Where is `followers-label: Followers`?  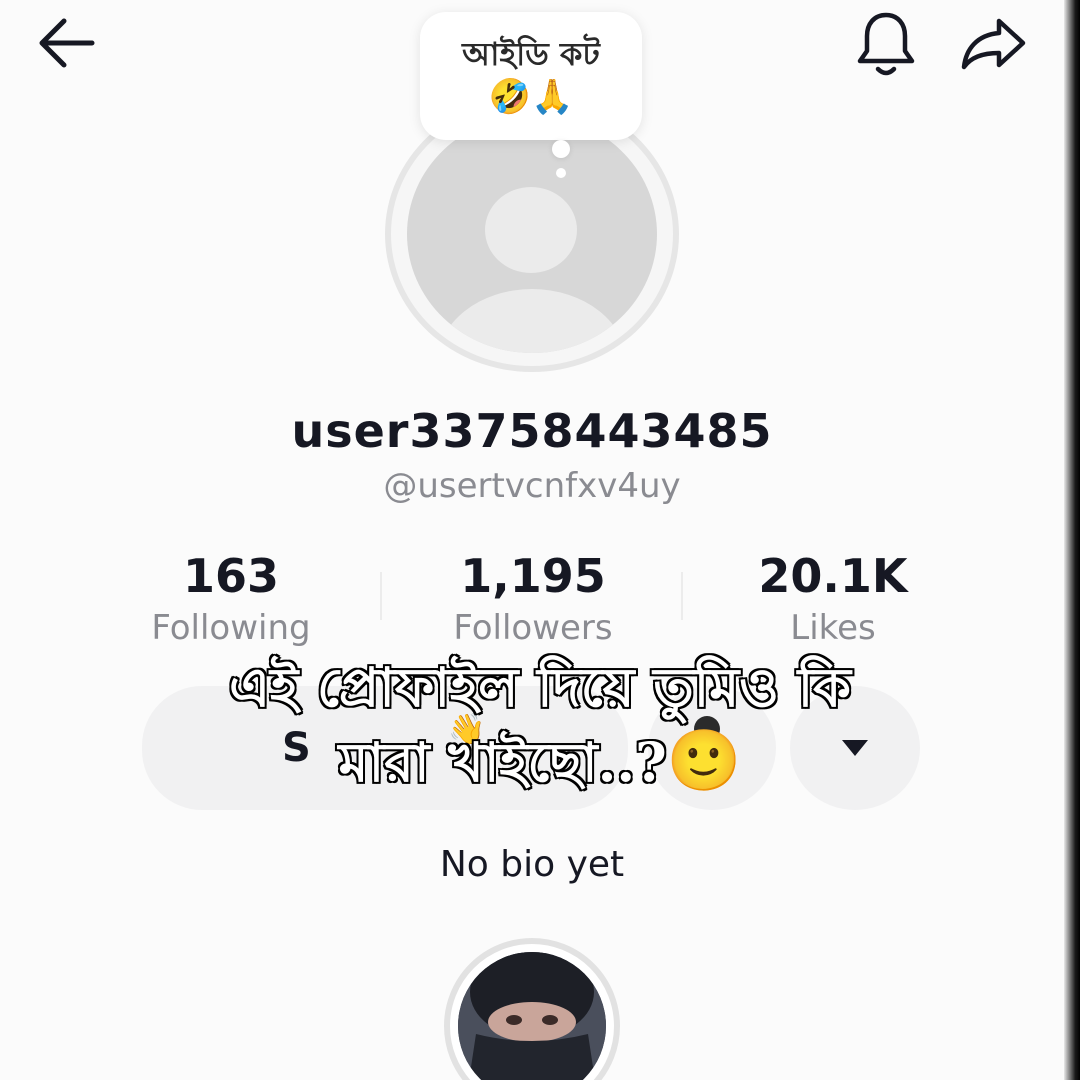 followers-label: Followers is located at coordinates (533, 628).